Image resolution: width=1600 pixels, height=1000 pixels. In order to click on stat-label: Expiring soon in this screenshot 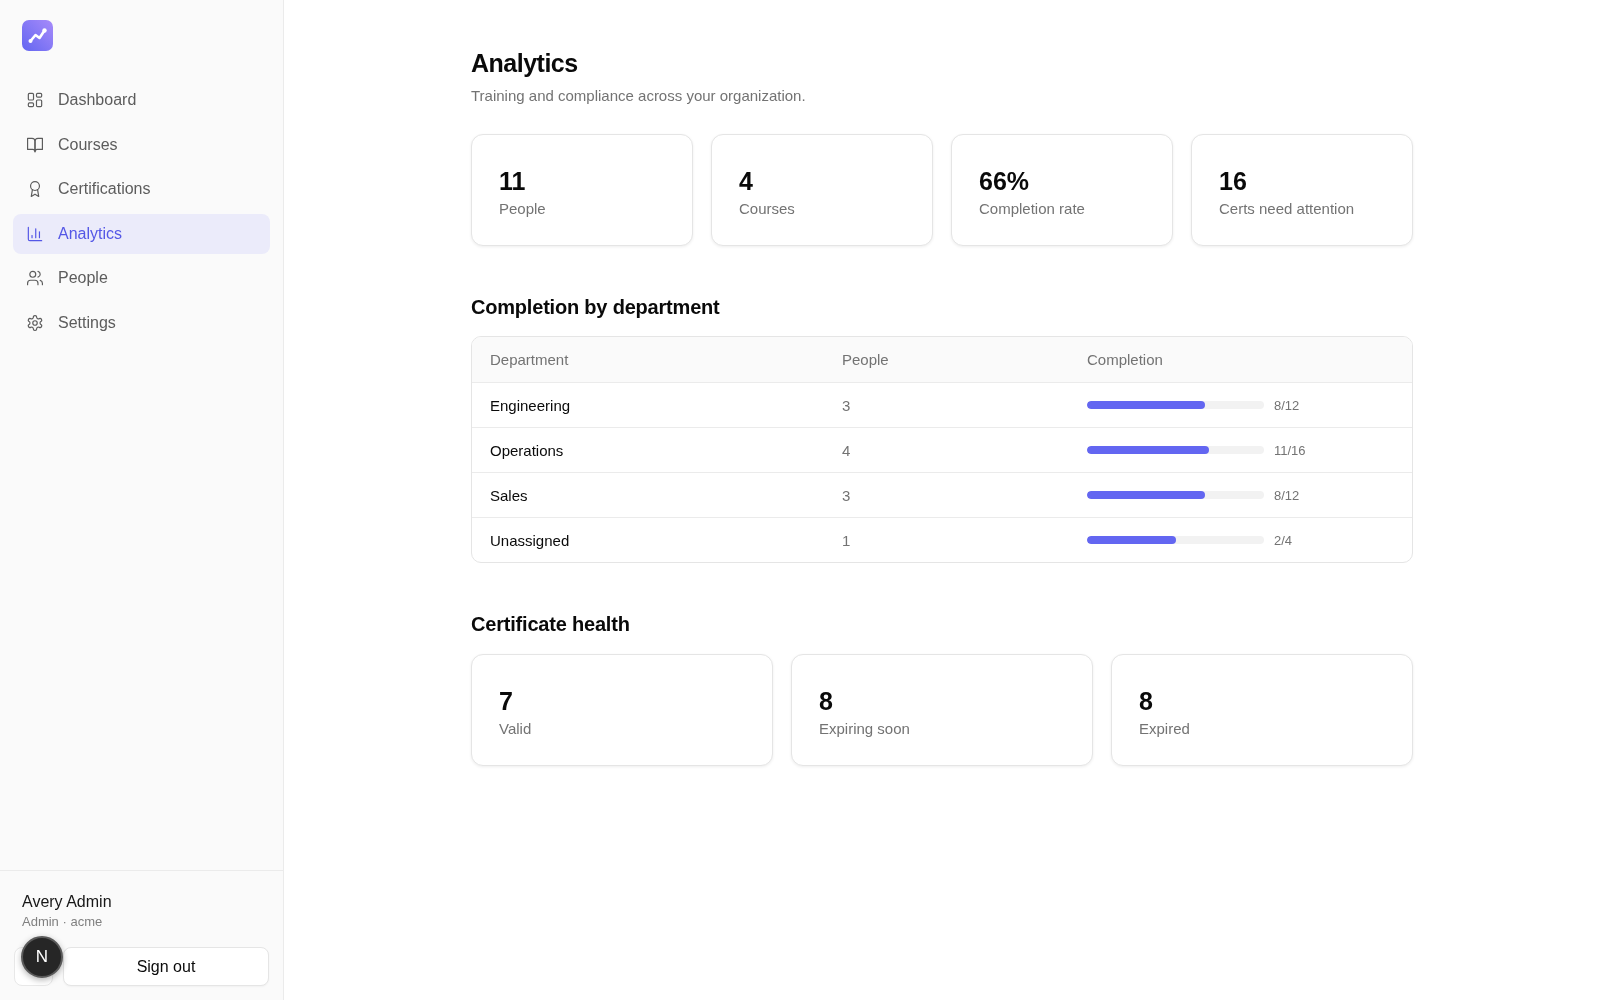, I will do `click(864, 729)`.